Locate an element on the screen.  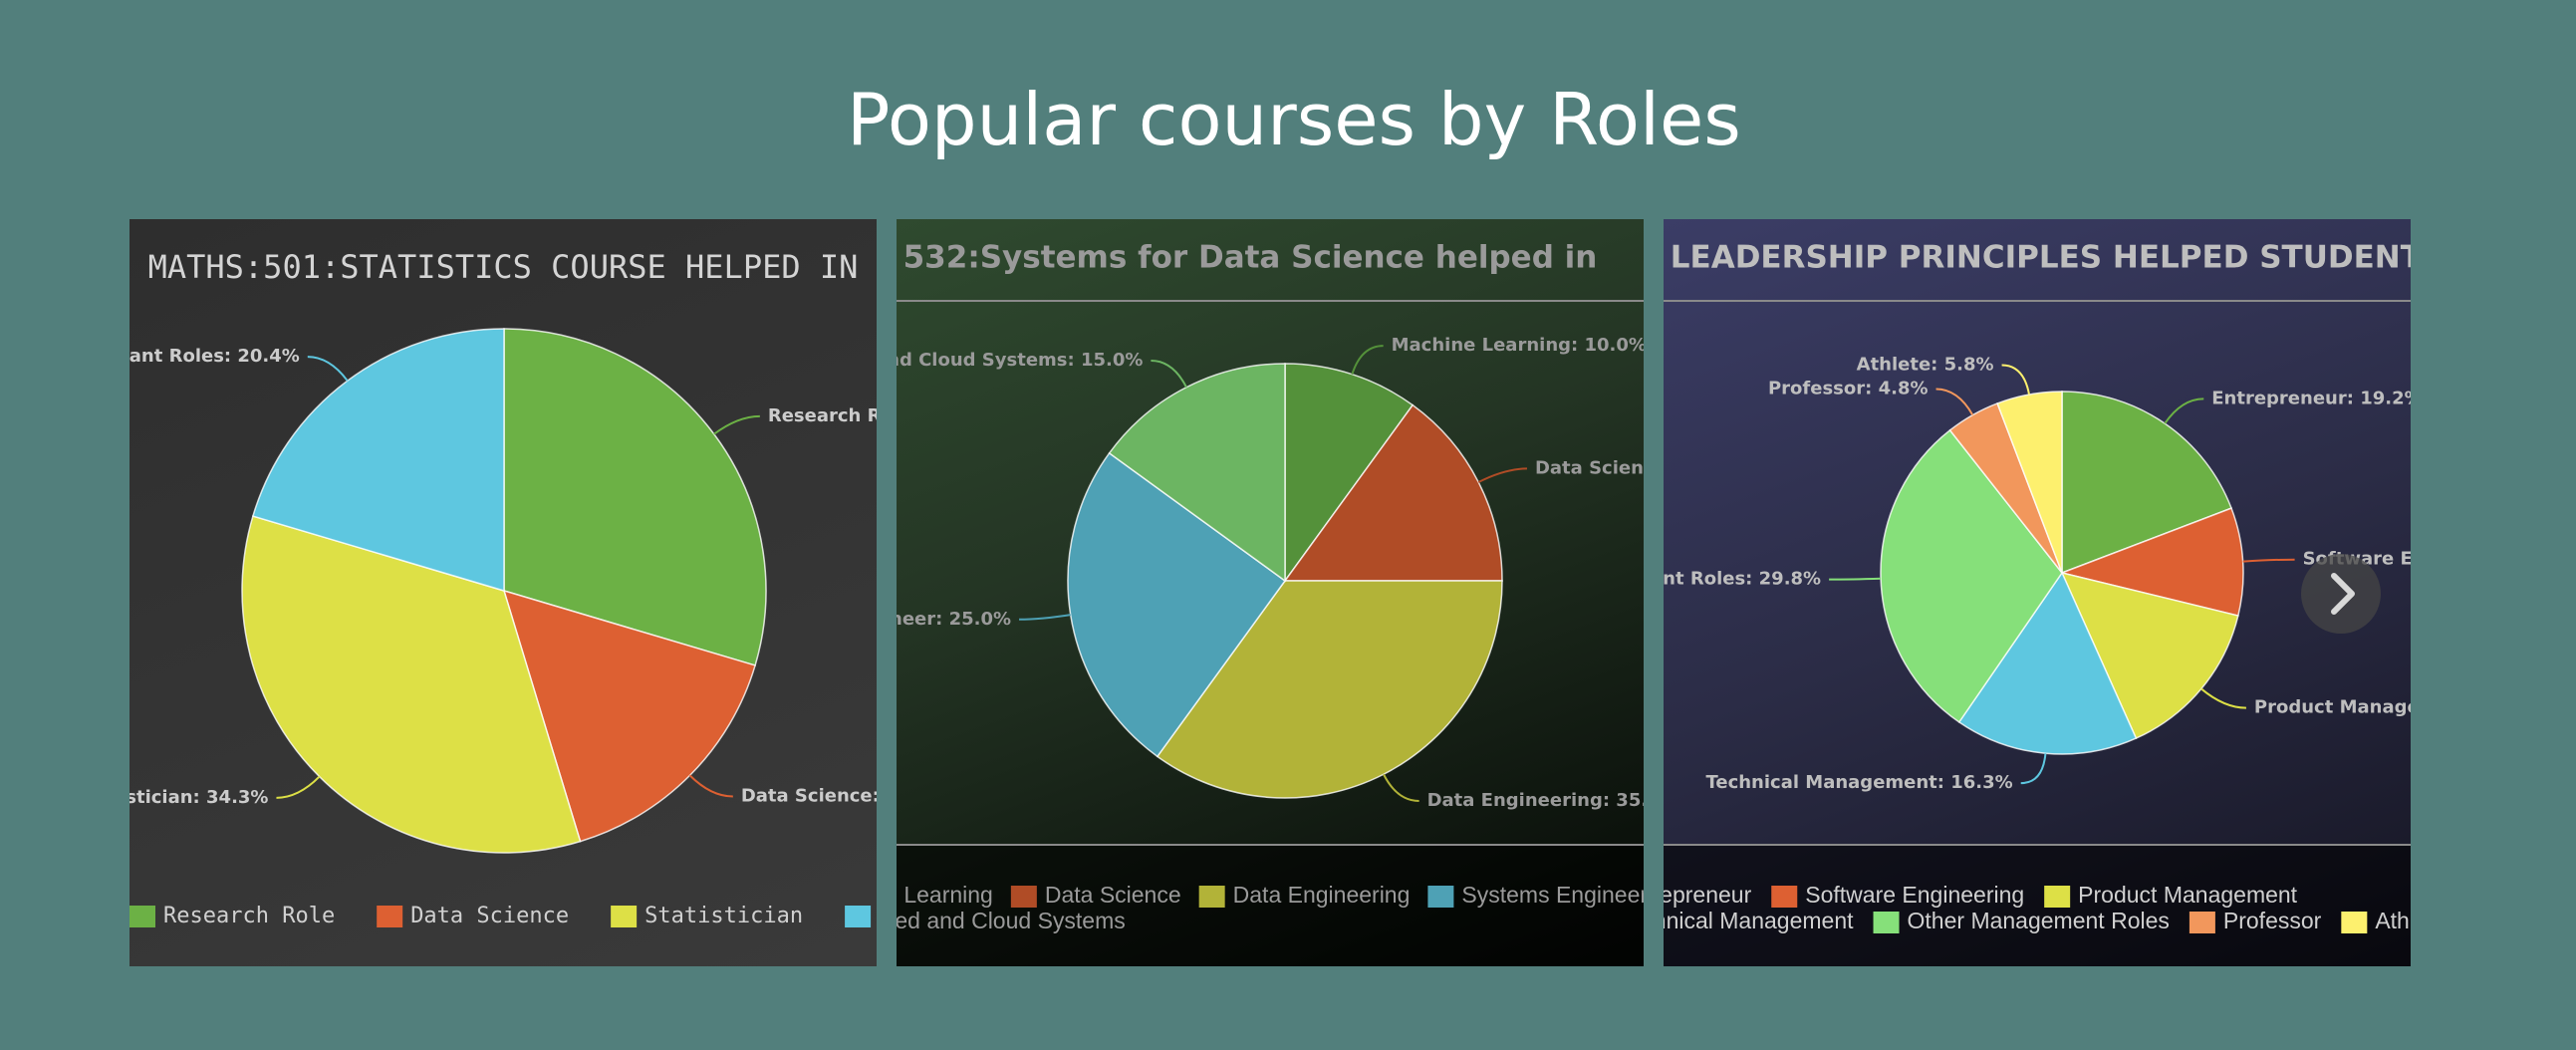
legend-item-athlete: Athlete is located at coordinates (2393, 920).